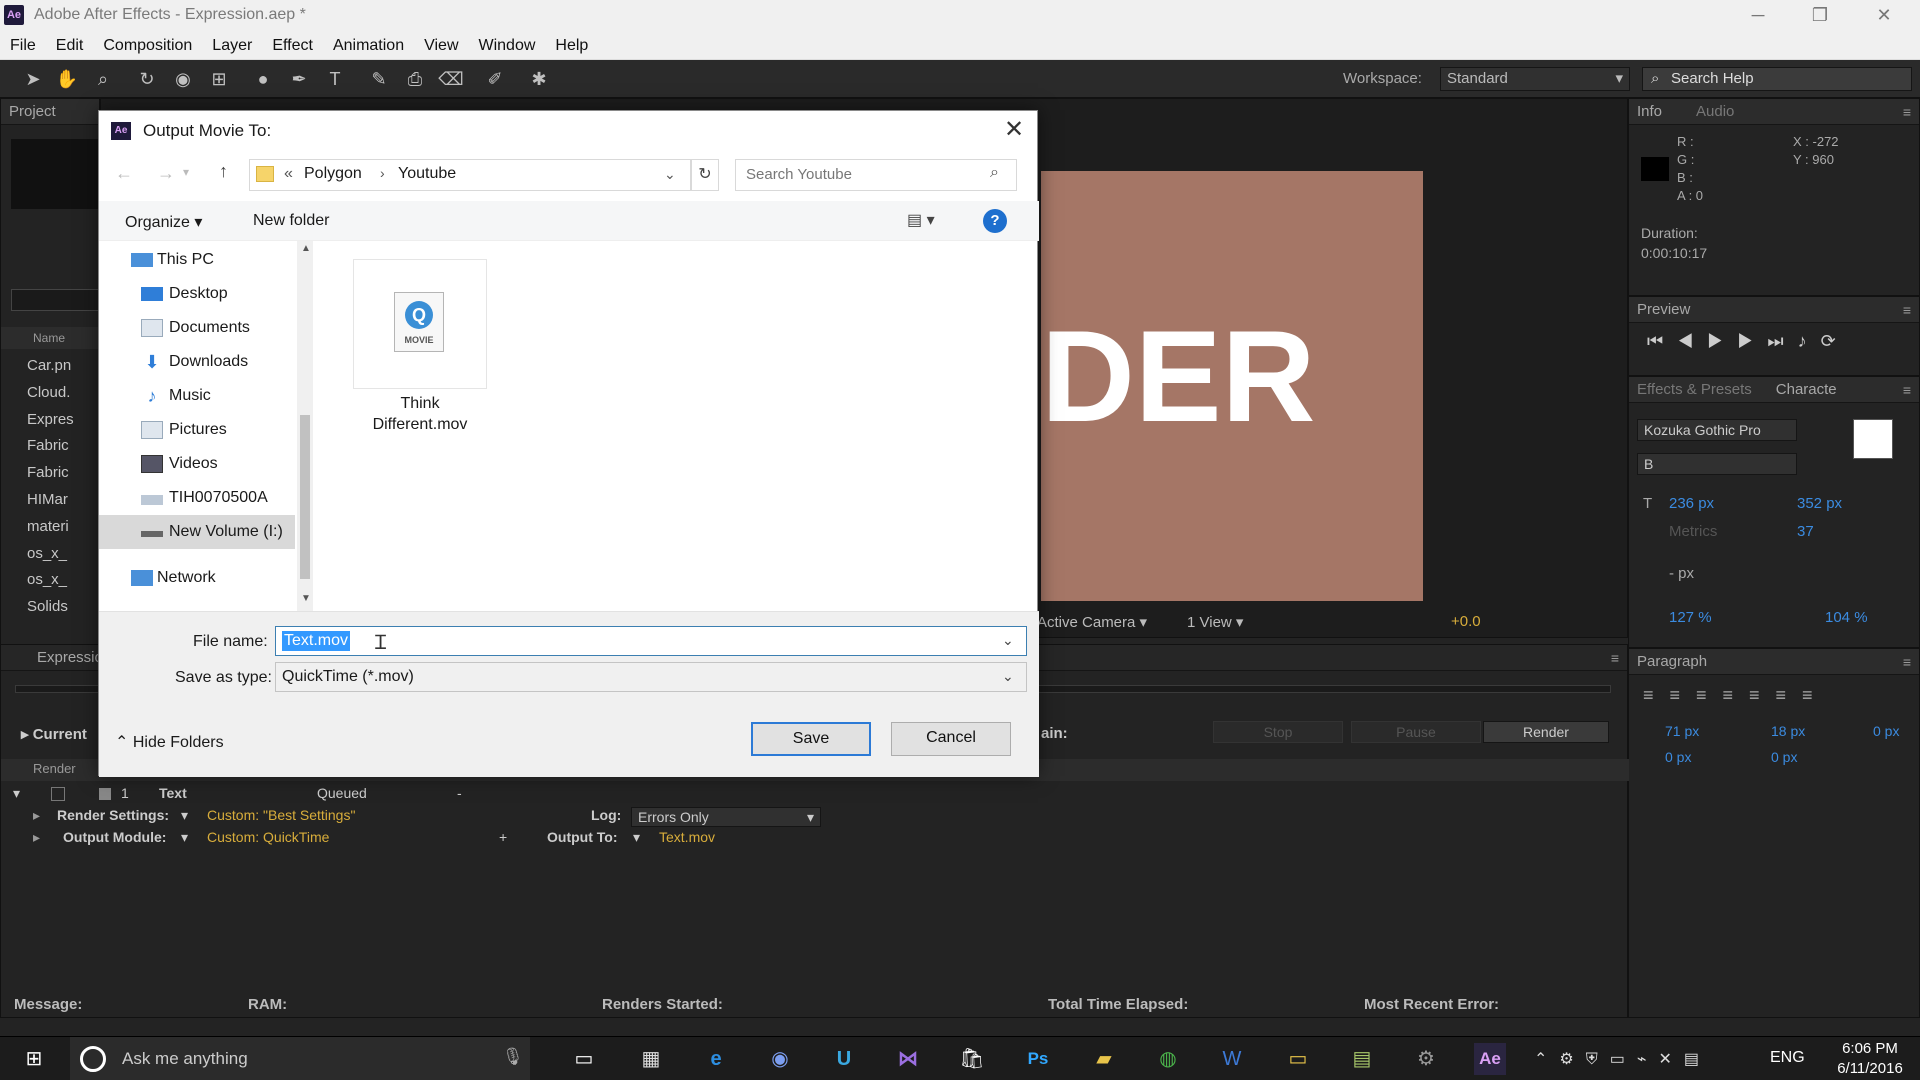 This screenshot has height=1080, width=1920. I want to click on tree-drive-c: TIH0070500A (C:, so click(194, 510).